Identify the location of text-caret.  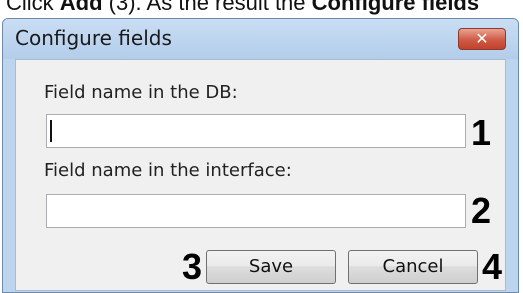
(51, 131).